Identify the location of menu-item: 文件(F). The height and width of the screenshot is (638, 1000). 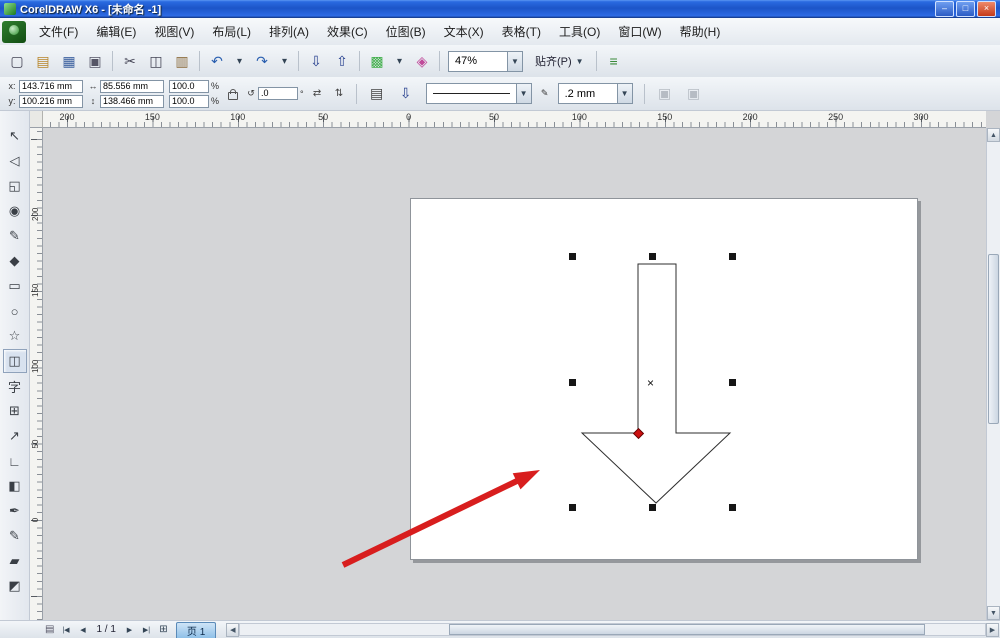
(58, 31).